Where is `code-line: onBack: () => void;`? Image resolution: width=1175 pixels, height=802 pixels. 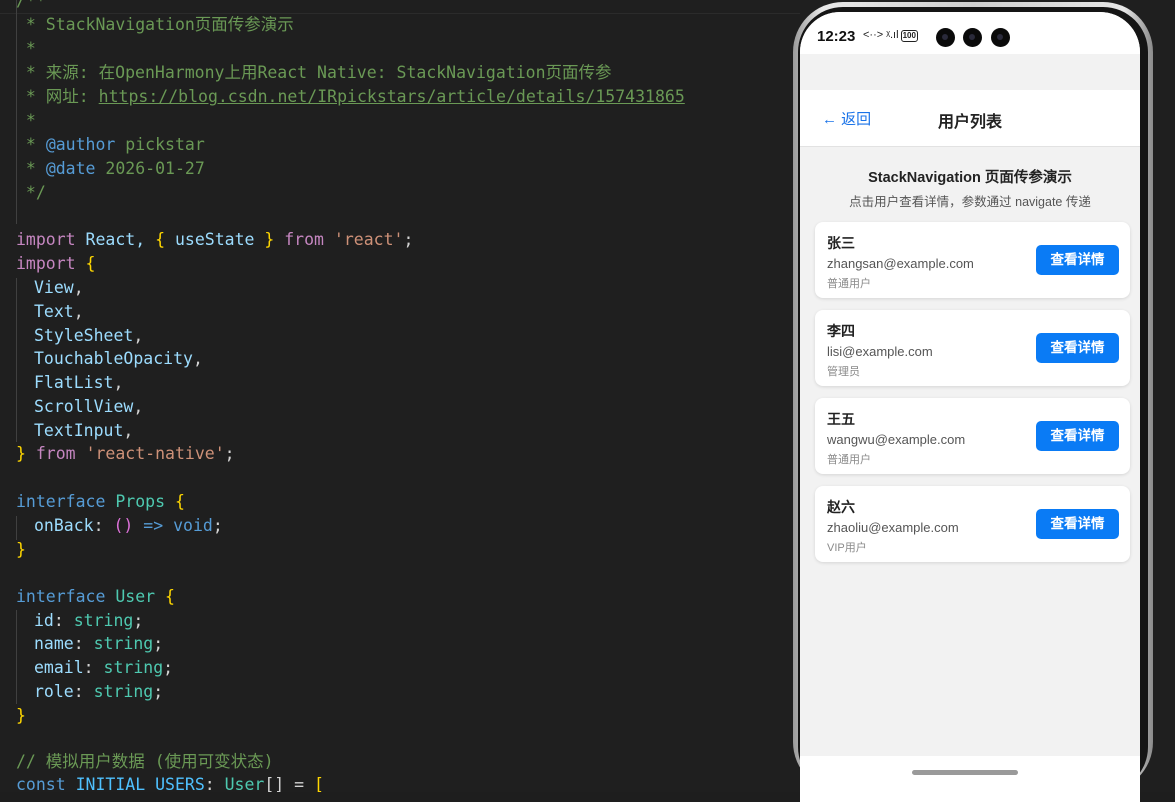
code-line: onBack: () => void; is located at coordinates (128, 525).